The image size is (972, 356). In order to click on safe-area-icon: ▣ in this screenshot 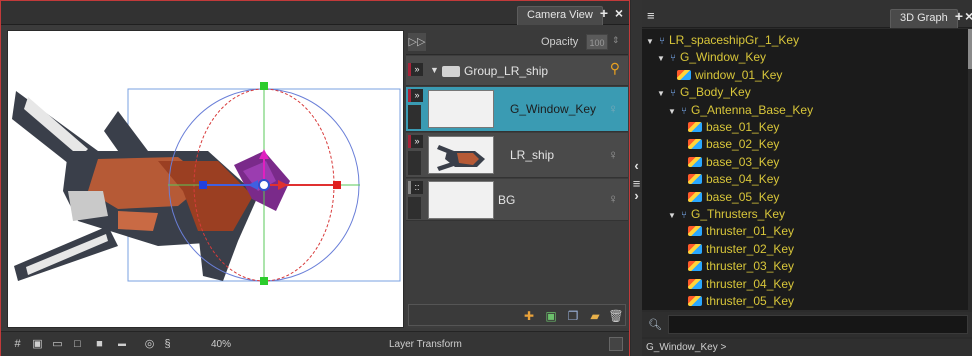, I will do `click(37, 344)`.